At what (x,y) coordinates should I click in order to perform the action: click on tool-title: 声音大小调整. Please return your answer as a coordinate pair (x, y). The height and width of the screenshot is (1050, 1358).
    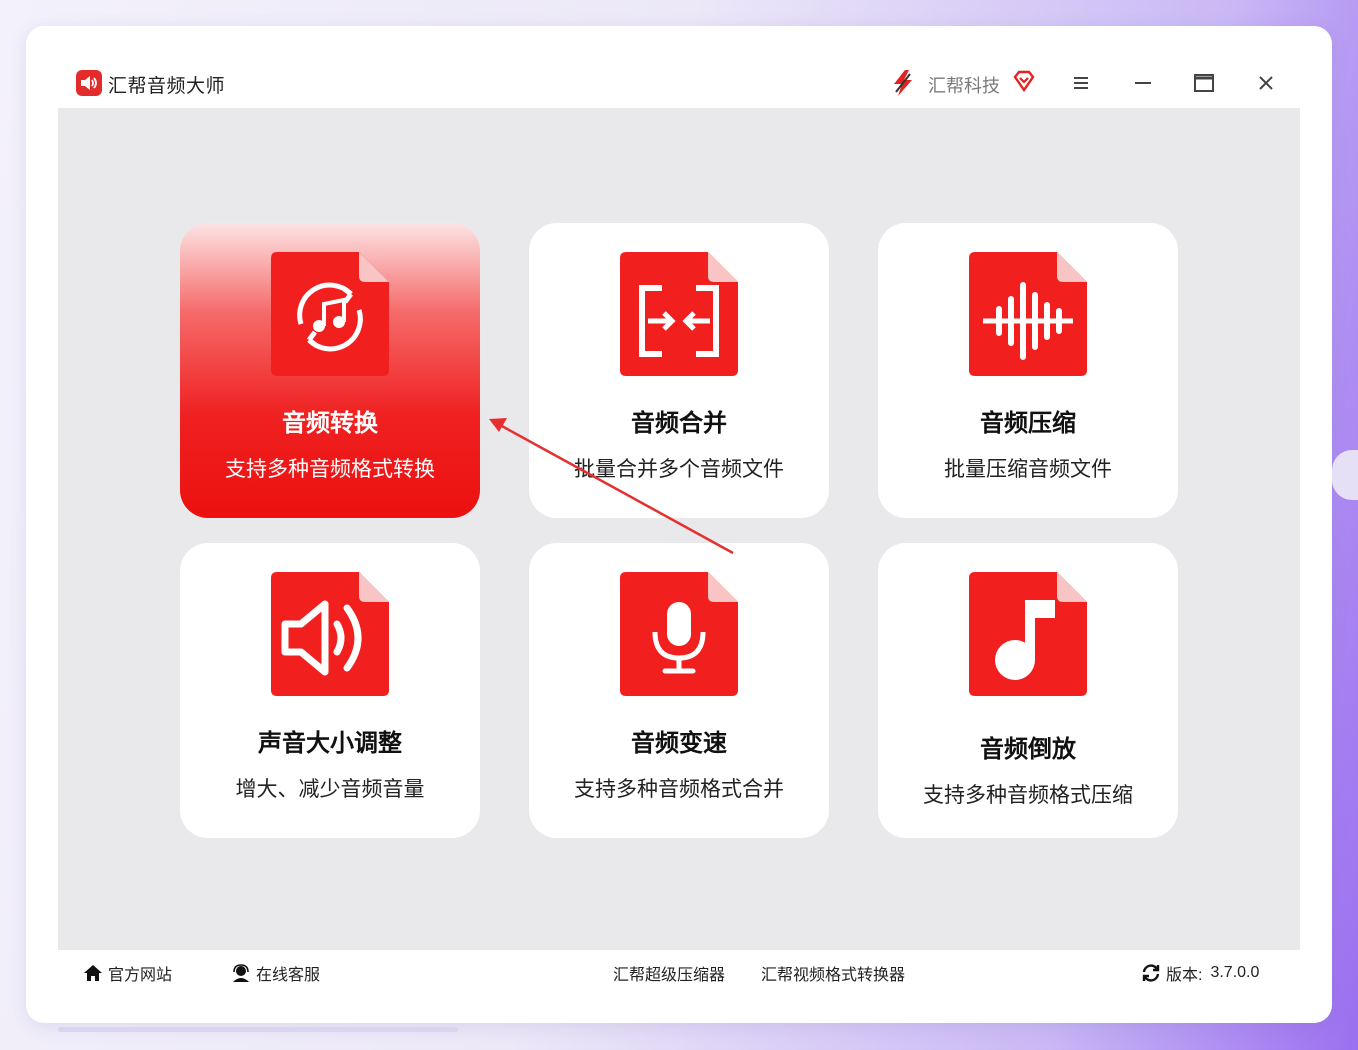
    Looking at the image, I should click on (330, 743).